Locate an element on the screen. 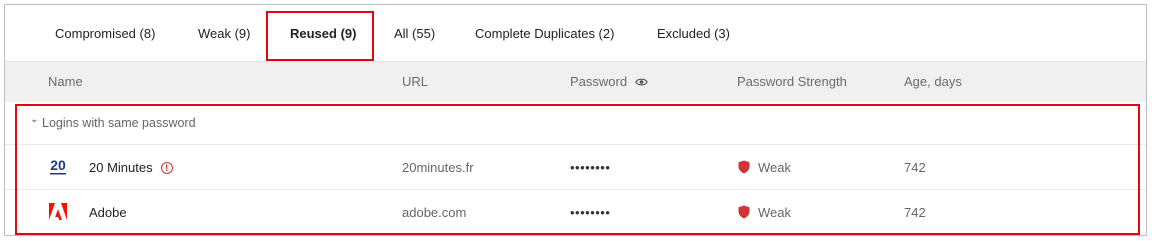  active-tab-highlight is located at coordinates (320, 36).